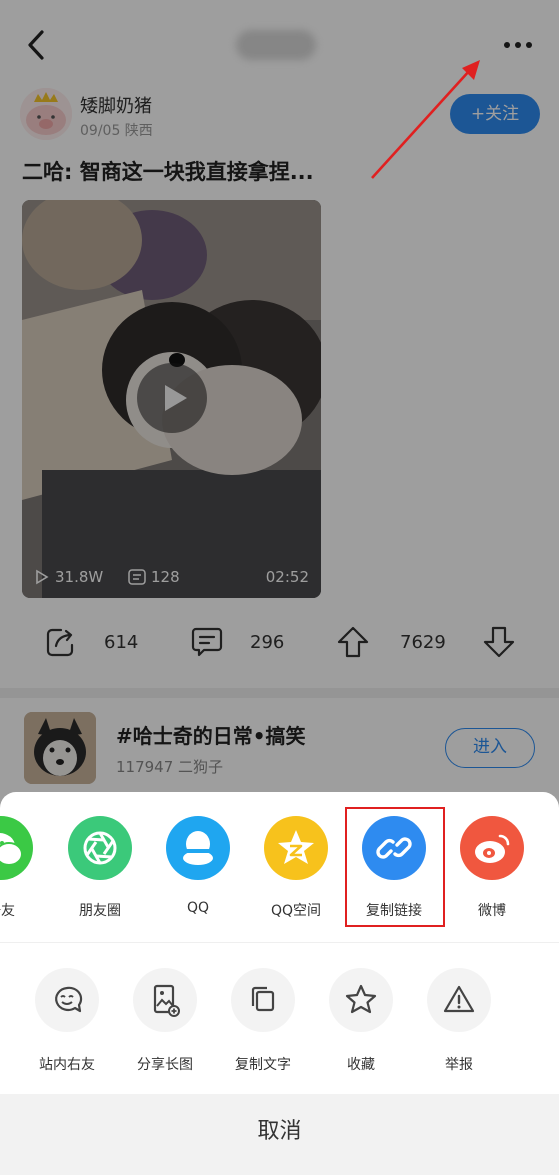  Describe the element at coordinates (395, 867) in the screenshot. I see `copy-link-highlight-box` at that location.